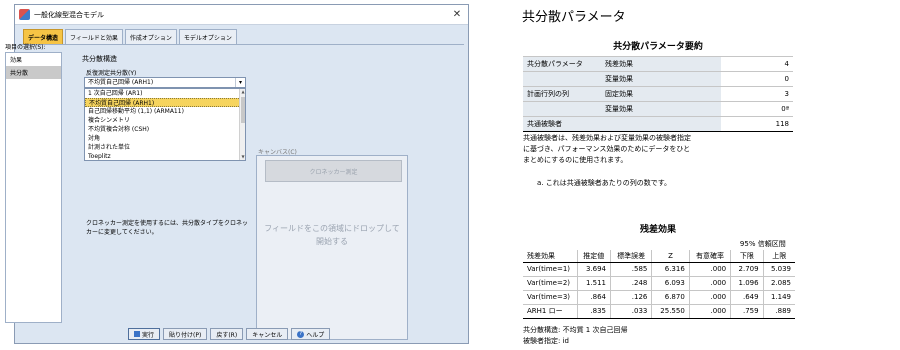 The height and width of the screenshot is (350, 900). I want to click on table-cell: 25.550, so click(670, 311).